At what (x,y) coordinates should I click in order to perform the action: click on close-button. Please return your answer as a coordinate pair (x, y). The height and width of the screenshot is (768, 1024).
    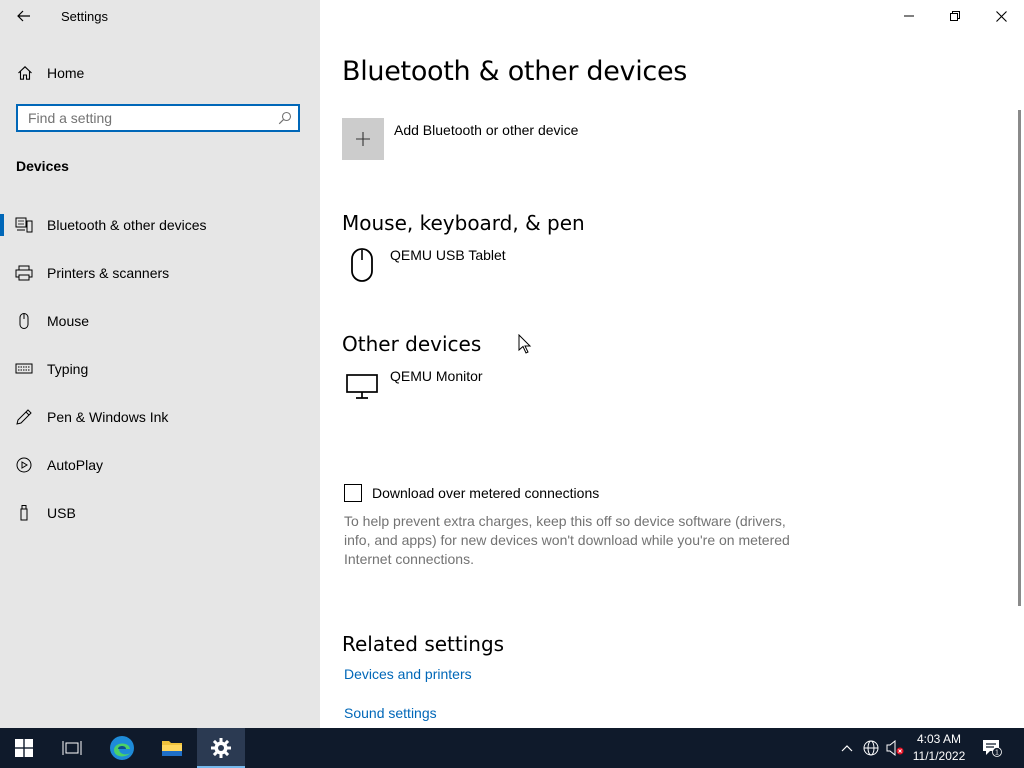
    Looking at the image, I should click on (1001, 16).